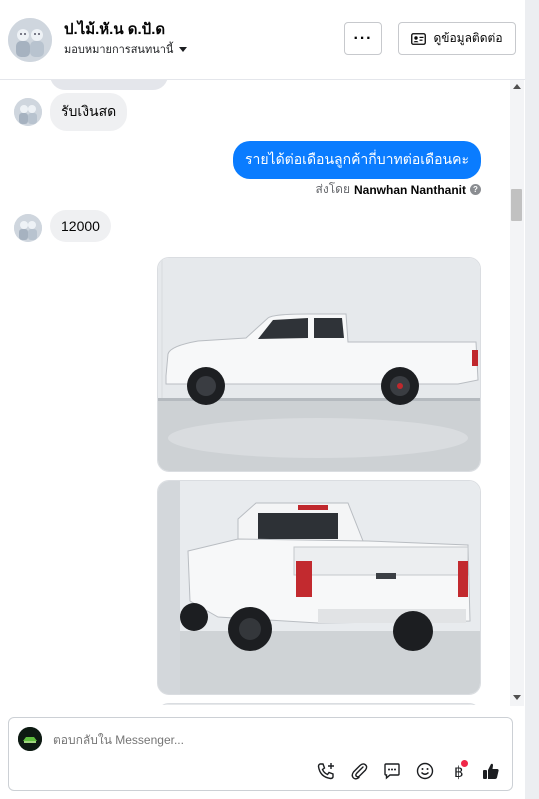 The image size is (539, 799). Describe the element at coordinates (332, 189) in the screenshot. I see `sent-by-prefix: ส่งโดย` at that location.